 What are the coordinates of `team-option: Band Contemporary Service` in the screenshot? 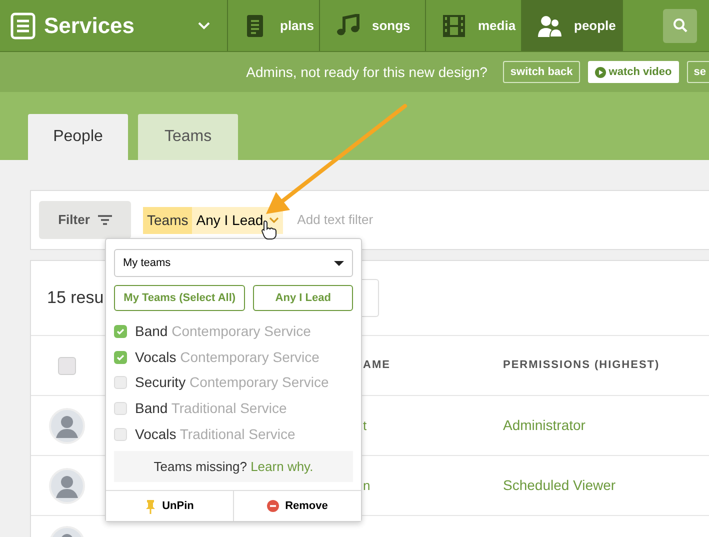 It's located at (233, 332).